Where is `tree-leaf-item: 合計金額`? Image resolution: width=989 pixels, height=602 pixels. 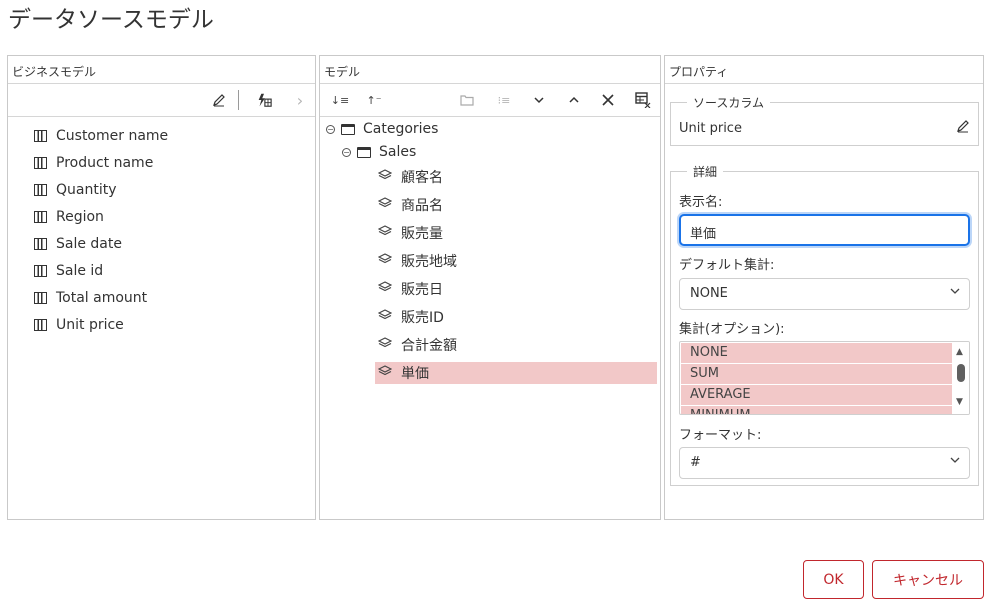 tree-leaf-item: 合計金額 is located at coordinates (516, 345).